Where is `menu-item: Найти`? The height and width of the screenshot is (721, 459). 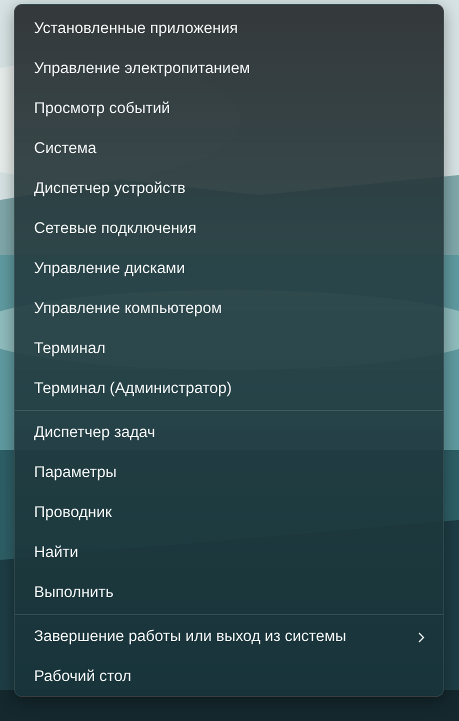 menu-item: Найти is located at coordinates (229, 553).